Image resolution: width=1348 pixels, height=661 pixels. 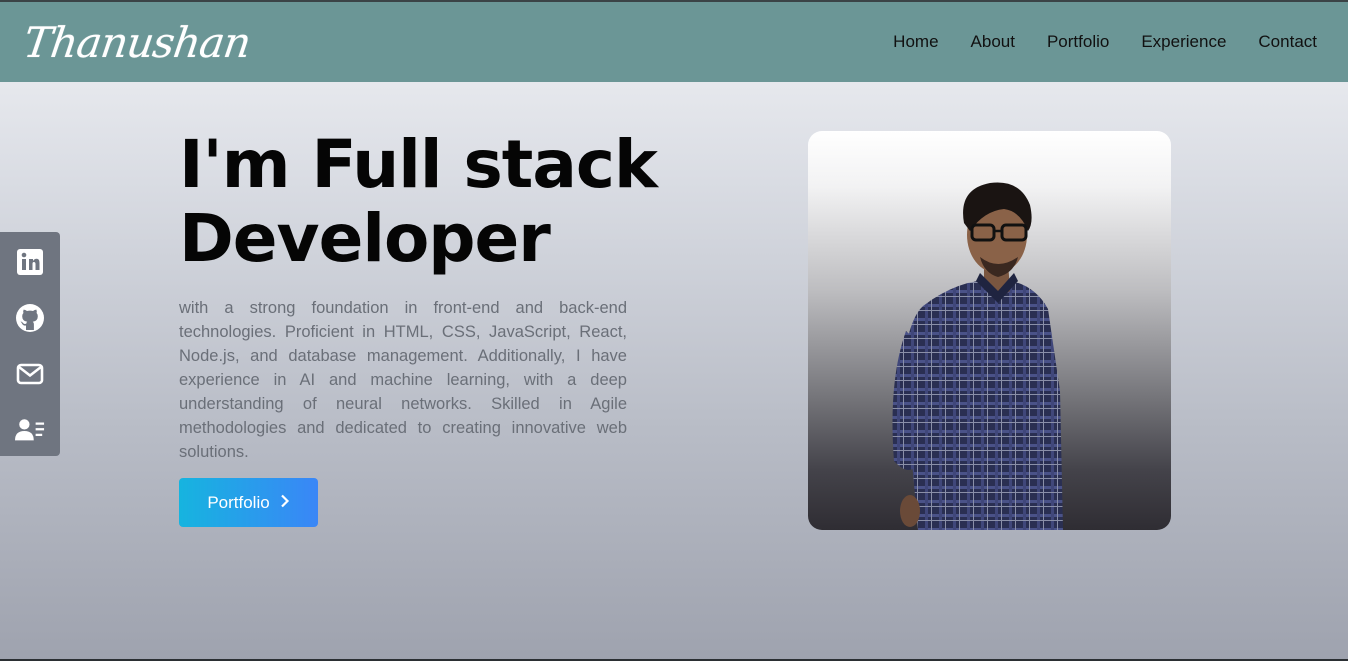 I want to click on mail-icon, so click(x=30, y=374).